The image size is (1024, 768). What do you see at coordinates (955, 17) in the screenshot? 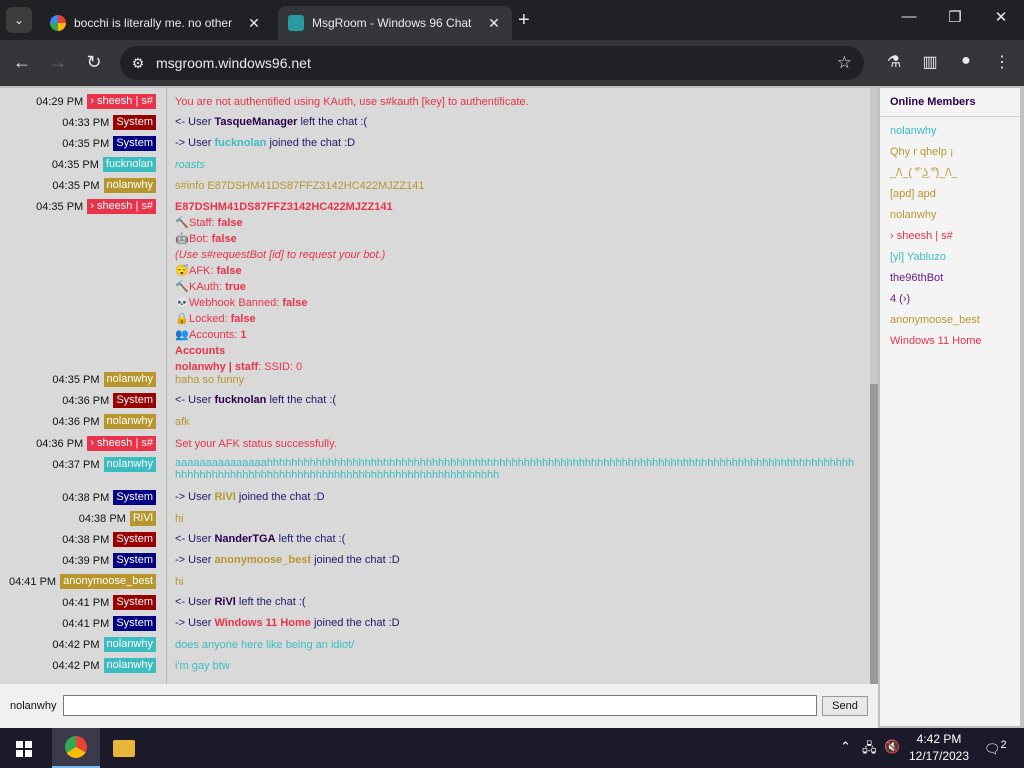
I see `restore-icon: ❐` at bounding box center [955, 17].